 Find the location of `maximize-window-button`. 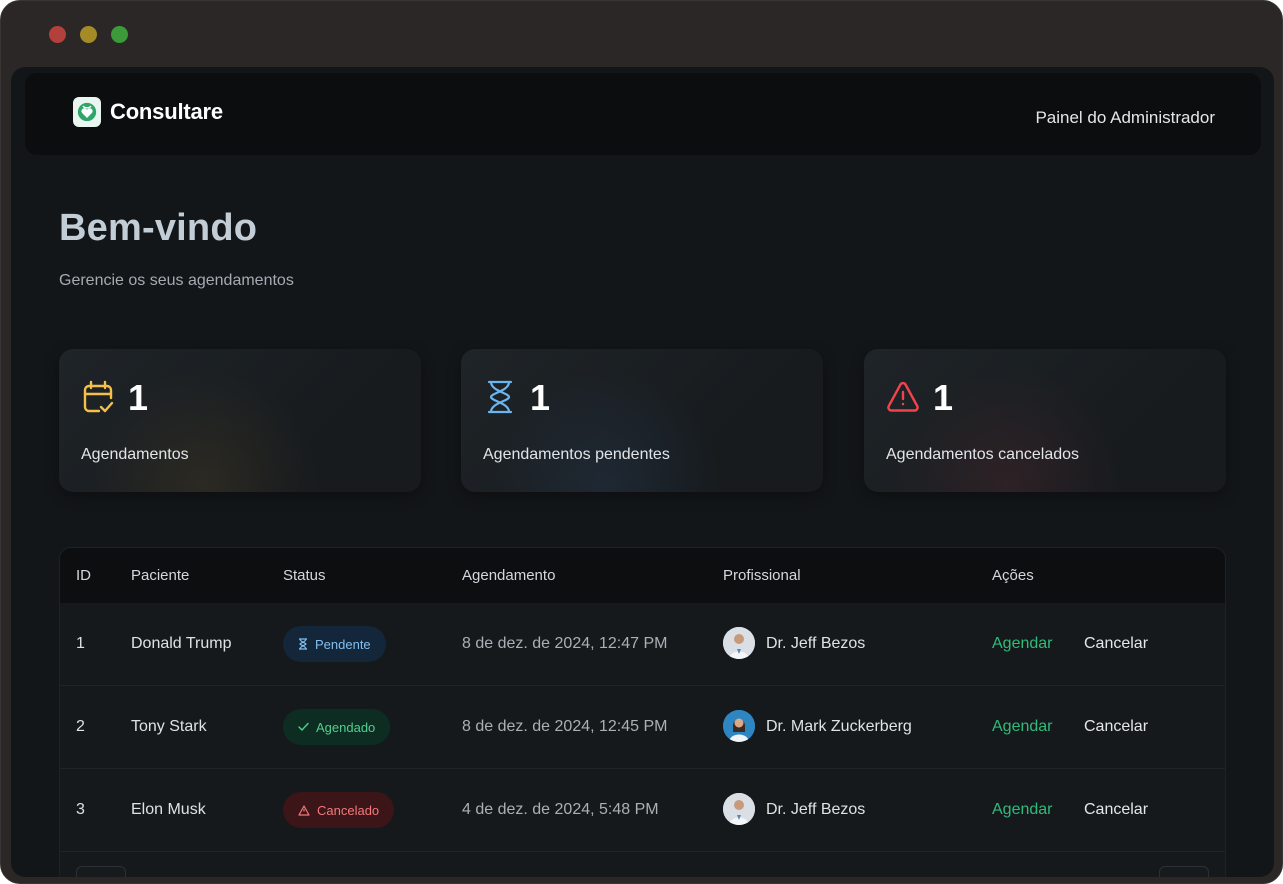

maximize-window-button is located at coordinates (119, 34).